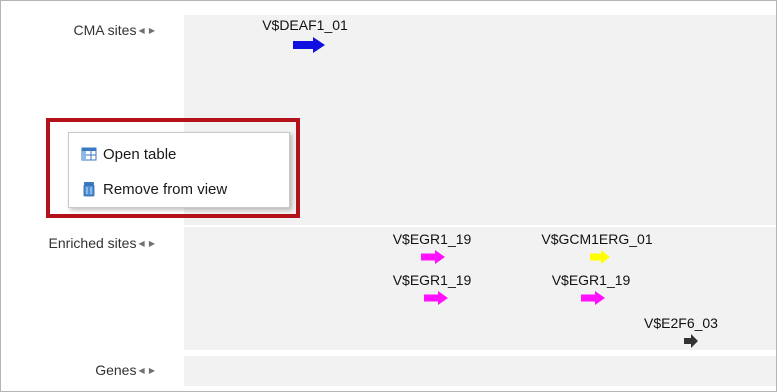 Image resolution: width=777 pixels, height=392 pixels. What do you see at coordinates (681, 323) in the screenshot?
I see `site-label: V$E2F6_03` at bounding box center [681, 323].